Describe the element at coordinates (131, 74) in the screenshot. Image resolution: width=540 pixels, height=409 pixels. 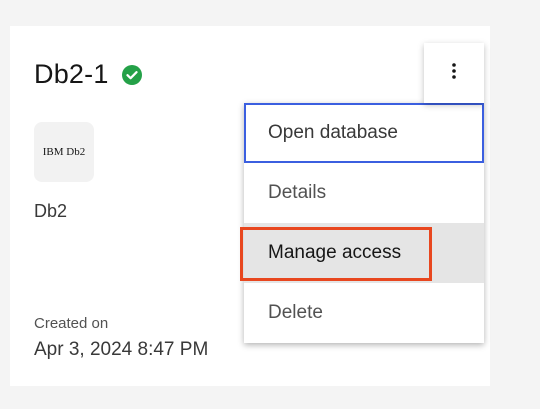
I see `checkmark-filled-icon` at that location.